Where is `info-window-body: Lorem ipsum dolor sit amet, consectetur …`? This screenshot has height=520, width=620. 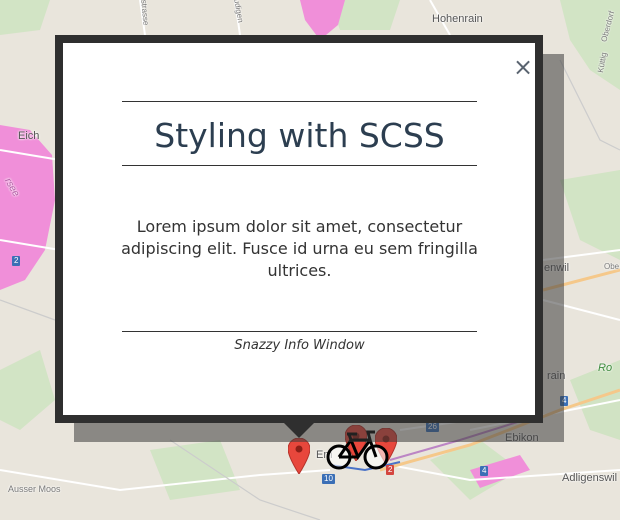
info-window-body: Lorem ipsum dolor sit amet, consectetur … is located at coordinates (299, 248).